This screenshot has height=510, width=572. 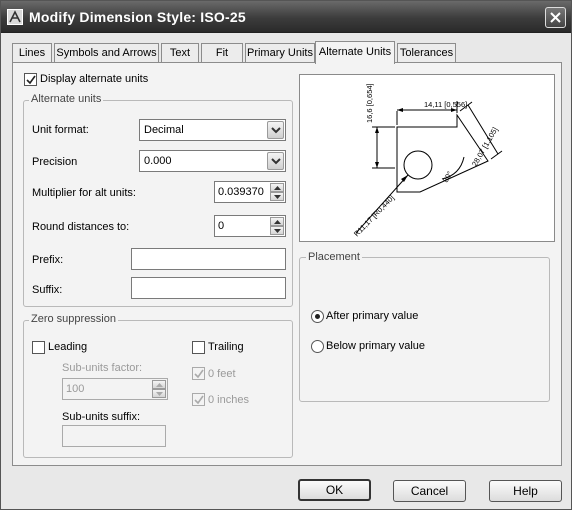 What do you see at coordinates (102, 368) in the screenshot?
I see `sub-units-factor-label: Sub-units factor:` at bounding box center [102, 368].